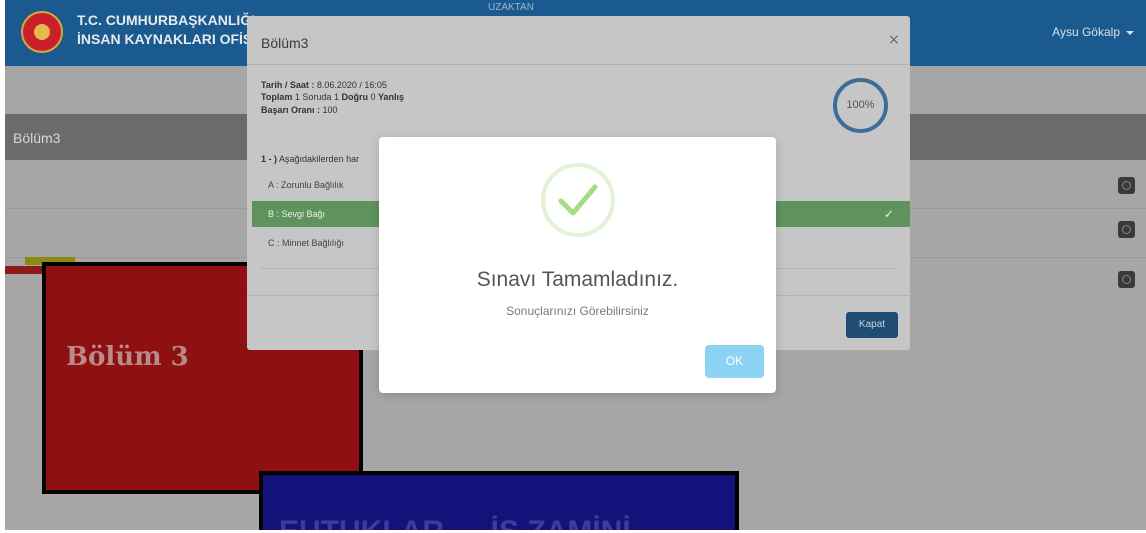  Describe the element at coordinates (577, 311) in the screenshot. I see `alert-message: Sonuçlarınızı Görebilirsiniz` at that location.